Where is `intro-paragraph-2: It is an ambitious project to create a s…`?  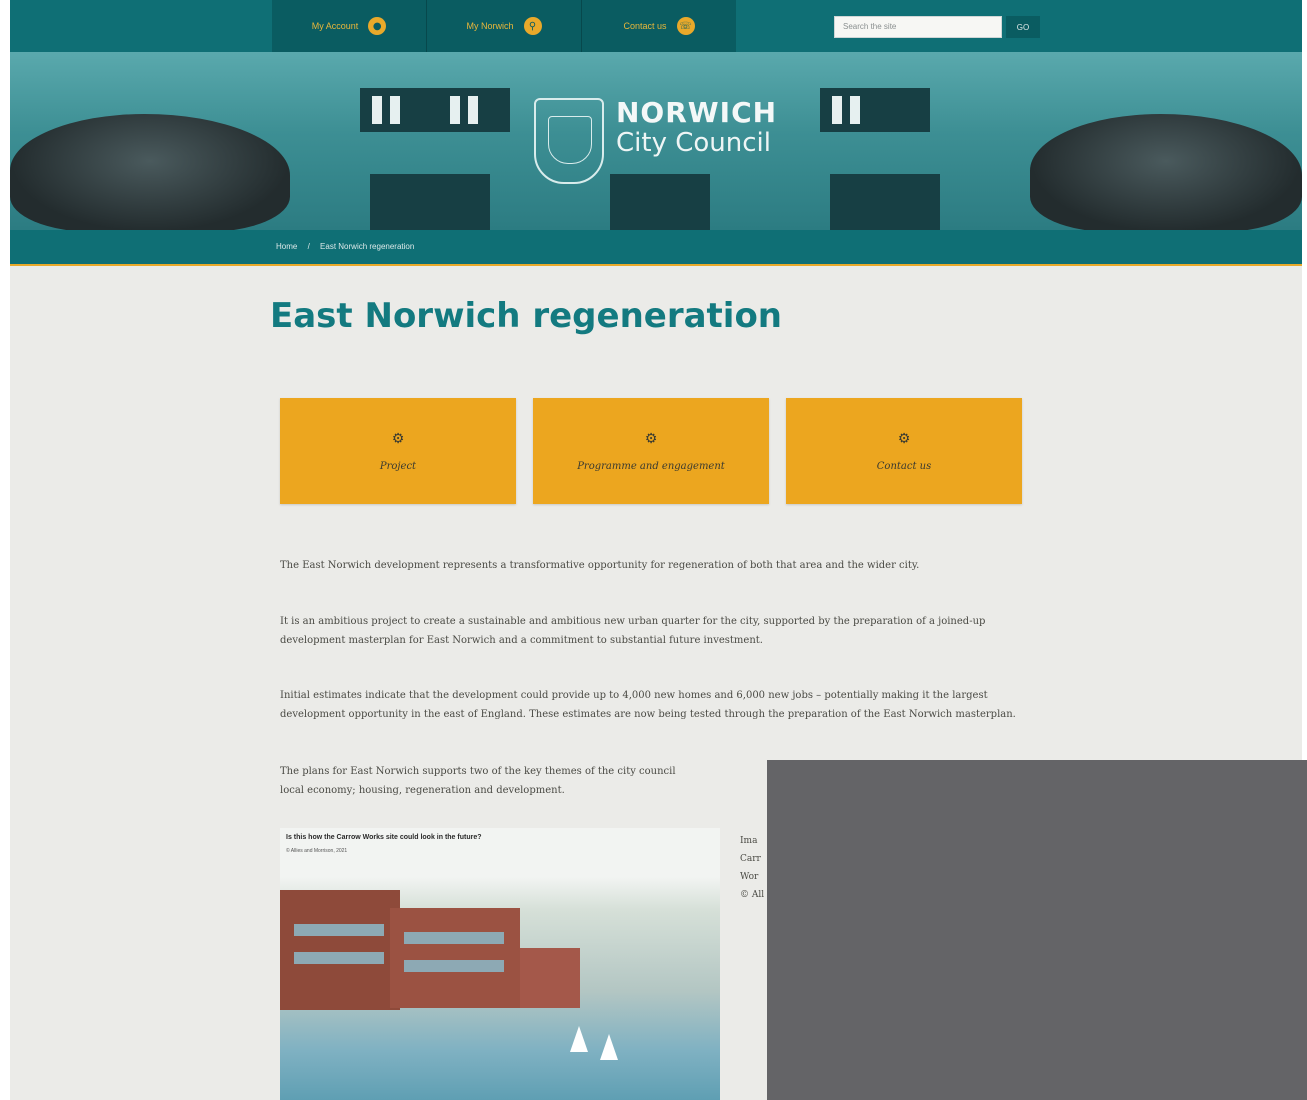
intro-paragraph-2: It is an ambitious project to create a s… is located at coordinates (633, 631).